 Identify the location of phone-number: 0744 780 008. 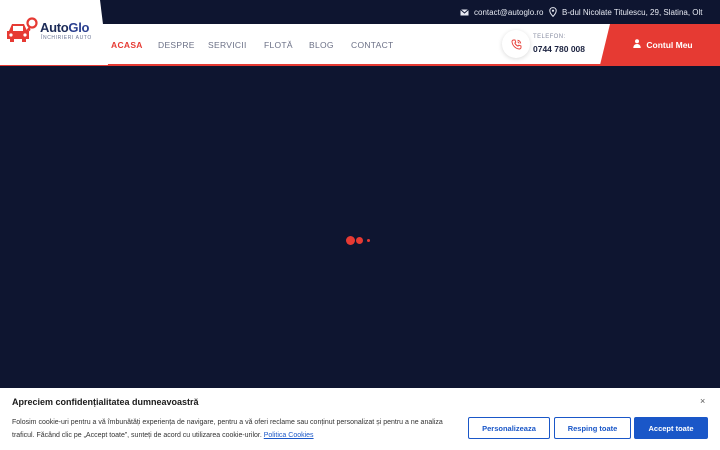
(559, 49).